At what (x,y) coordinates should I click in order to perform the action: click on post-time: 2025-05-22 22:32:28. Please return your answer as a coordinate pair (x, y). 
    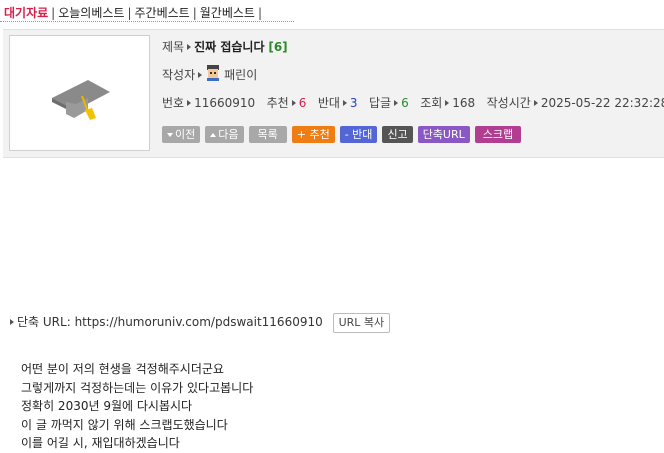
    Looking at the image, I should click on (602, 103).